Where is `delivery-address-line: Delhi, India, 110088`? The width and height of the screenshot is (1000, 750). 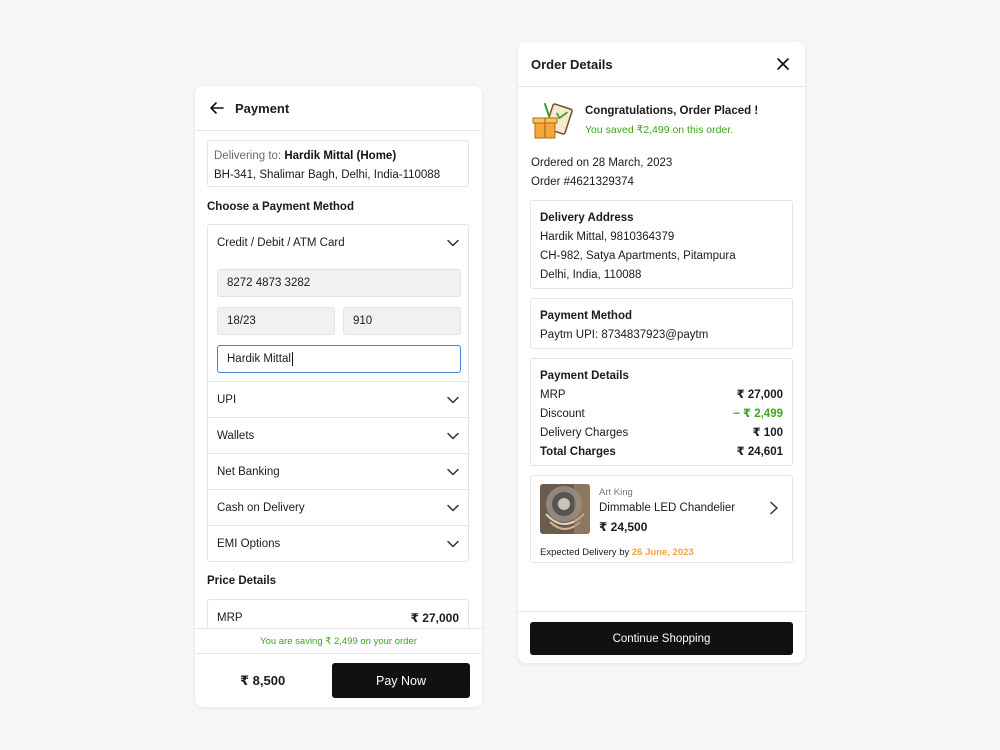 delivery-address-line: Delhi, India, 110088 is located at coordinates (591, 275).